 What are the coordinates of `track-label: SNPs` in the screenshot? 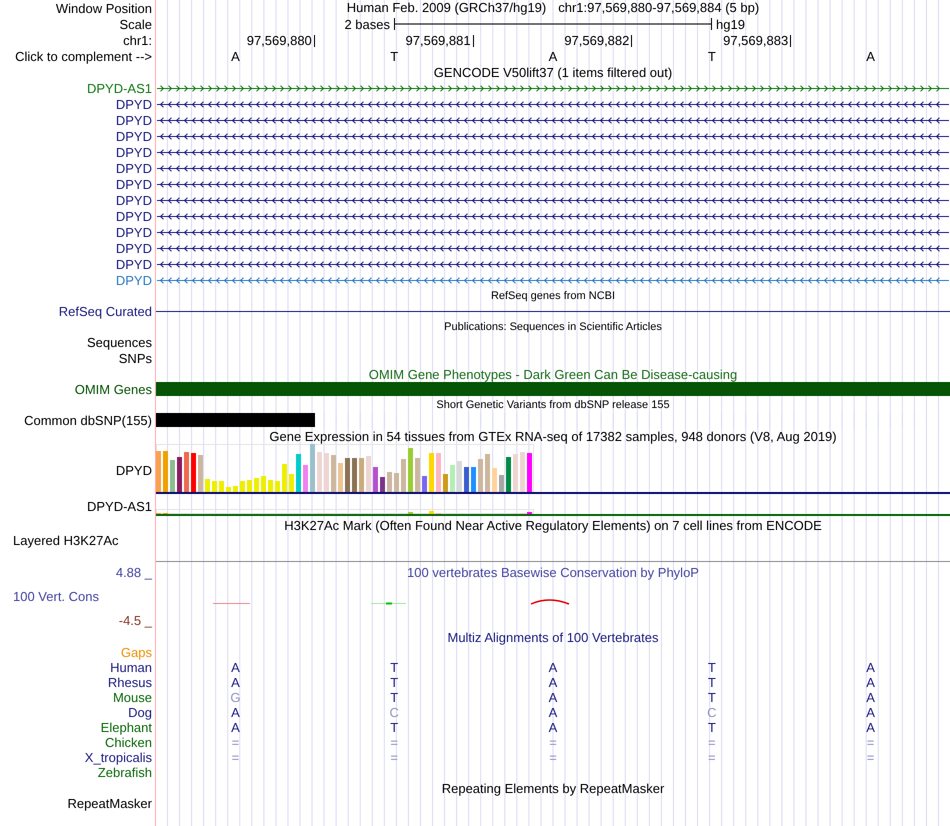 It's located at (135, 358).